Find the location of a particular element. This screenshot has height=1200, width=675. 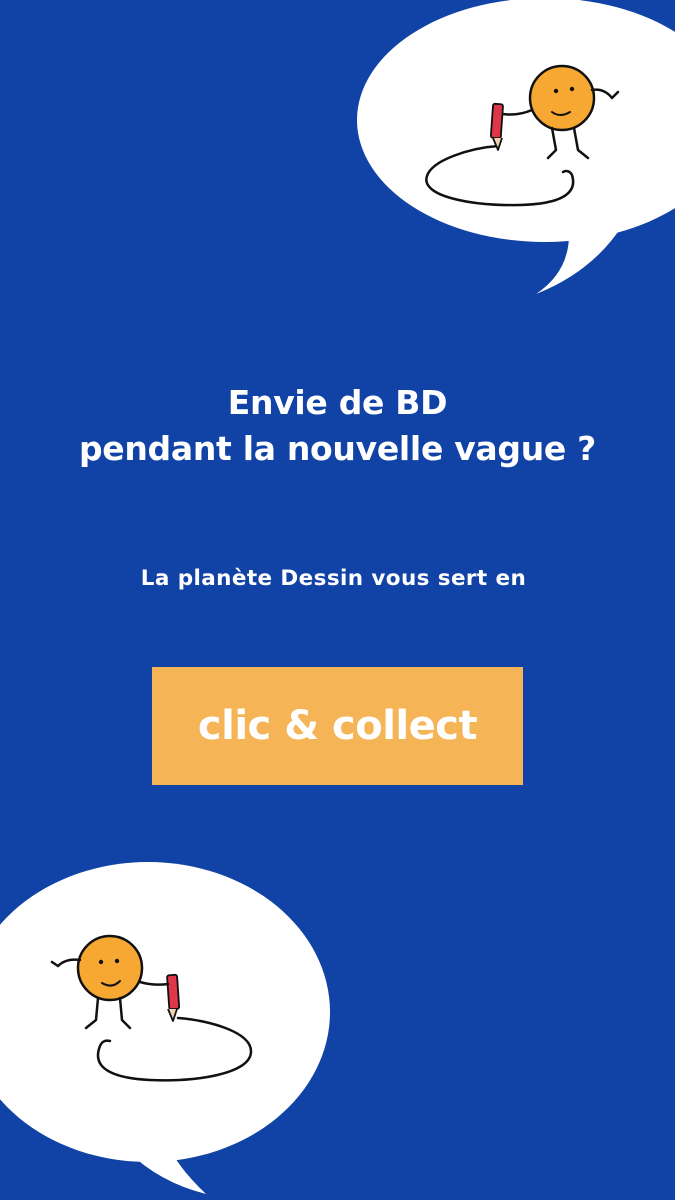

clic-collect-button: clic & collect is located at coordinates (337, 726).